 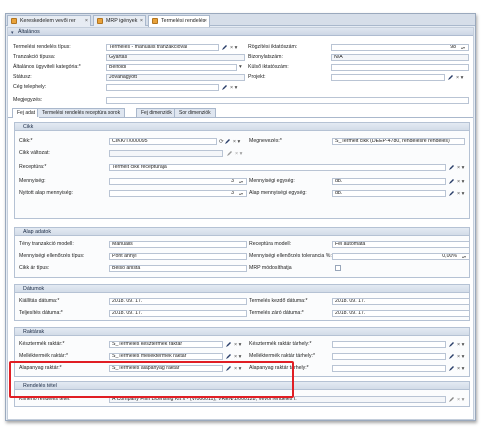 I want to click on byproduct-bin-label: Melléktermék raktár tárhely:*, so click(x=282, y=356).